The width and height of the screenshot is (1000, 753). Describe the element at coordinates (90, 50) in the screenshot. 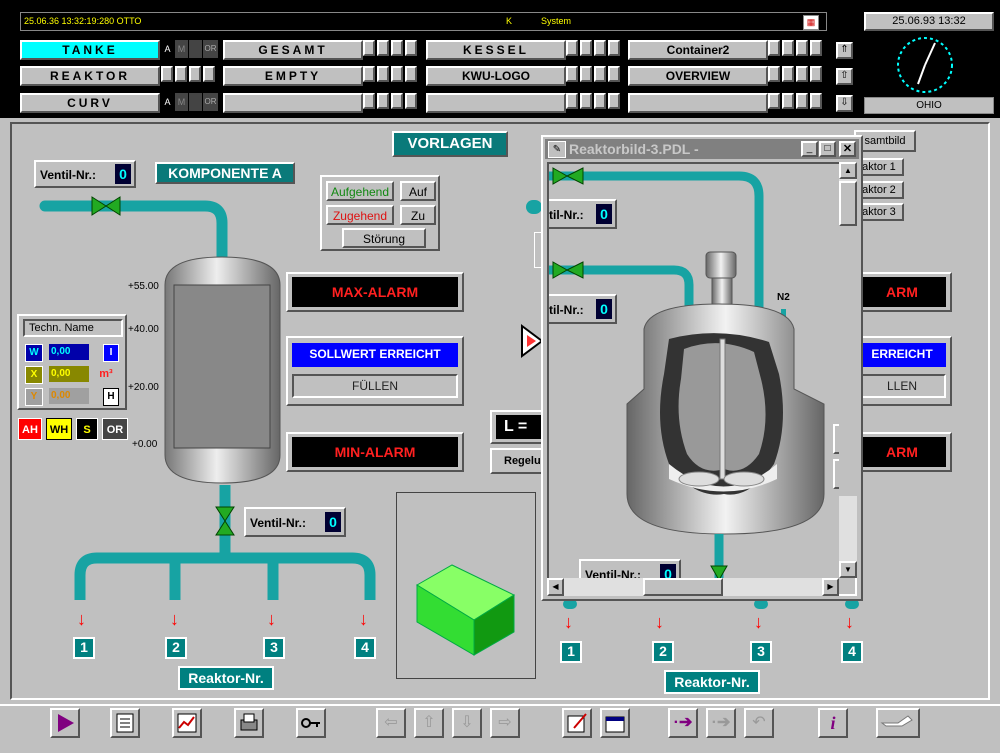

I see `nav-tanke-button: TANKE` at that location.